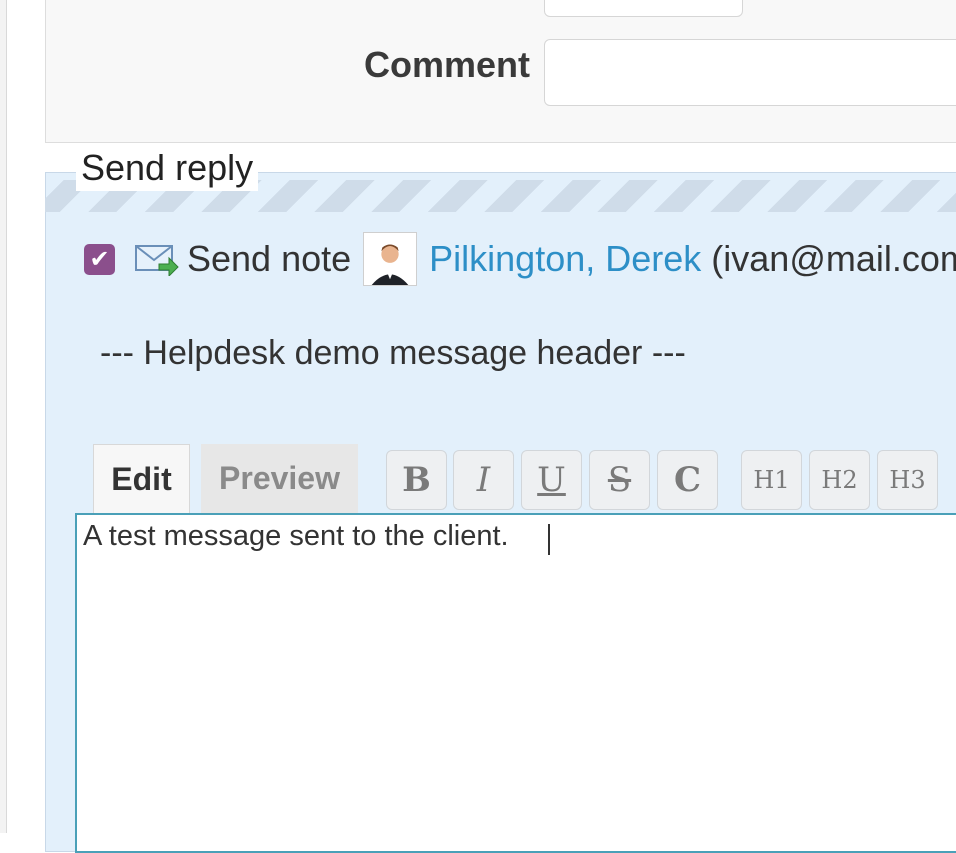  Describe the element at coordinates (833, 258) in the screenshot. I see `contact-email: (ivan@mail.com)` at that location.